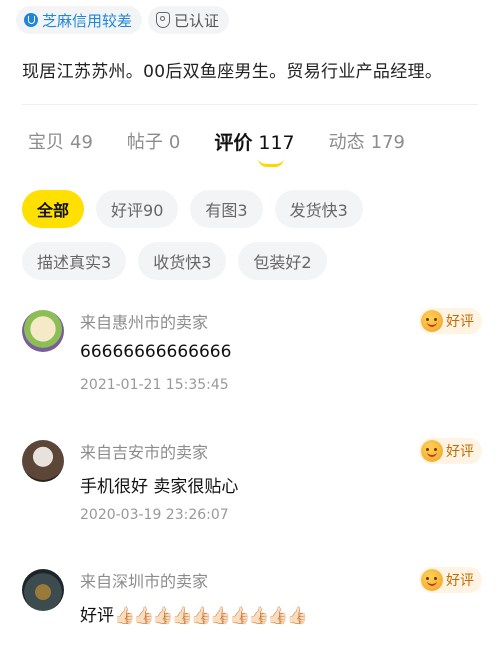 The image size is (500, 645). I want to click on badge-bar: 芝麻信用较差 已认证, so click(123, 20).